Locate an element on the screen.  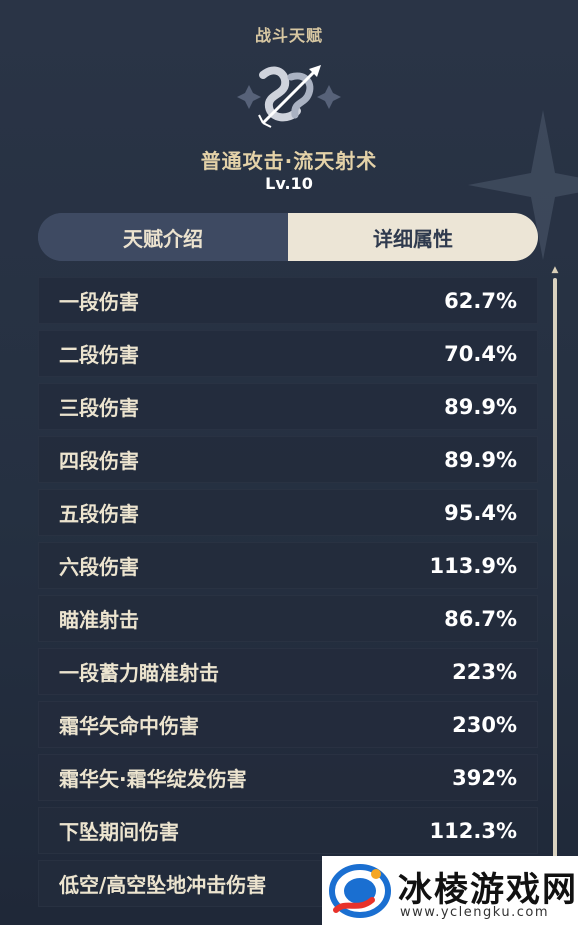
attribute-label: 低空/高空坠地冲击伤害 is located at coordinates (163, 885).